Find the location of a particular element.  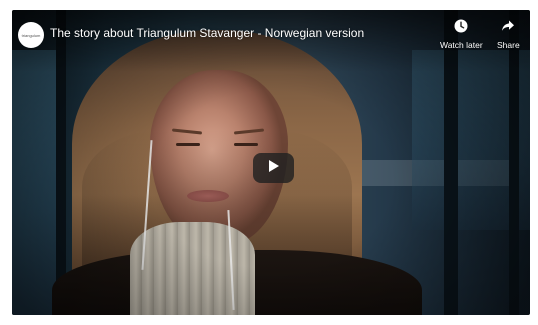

watch-later-button: Watch later is located at coordinates (461, 34).